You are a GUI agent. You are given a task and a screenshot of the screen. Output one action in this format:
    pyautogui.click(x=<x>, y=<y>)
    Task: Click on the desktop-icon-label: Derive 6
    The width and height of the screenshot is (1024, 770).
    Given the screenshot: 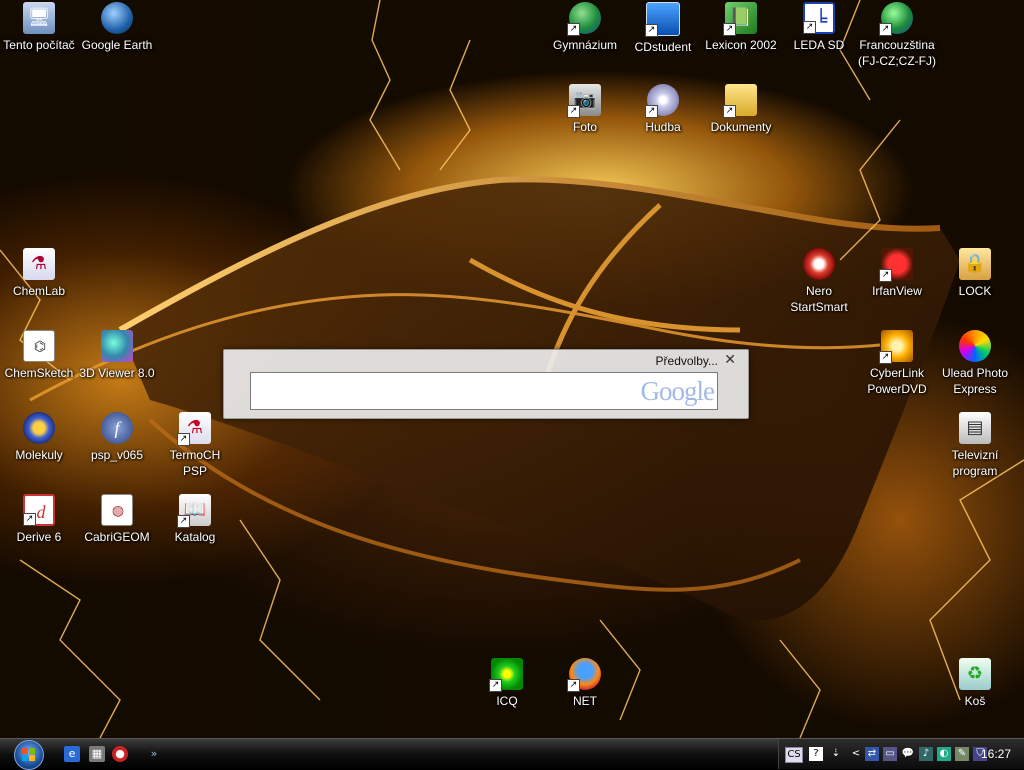 What is the action you would take?
    pyautogui.click(x=39, y=537)
    